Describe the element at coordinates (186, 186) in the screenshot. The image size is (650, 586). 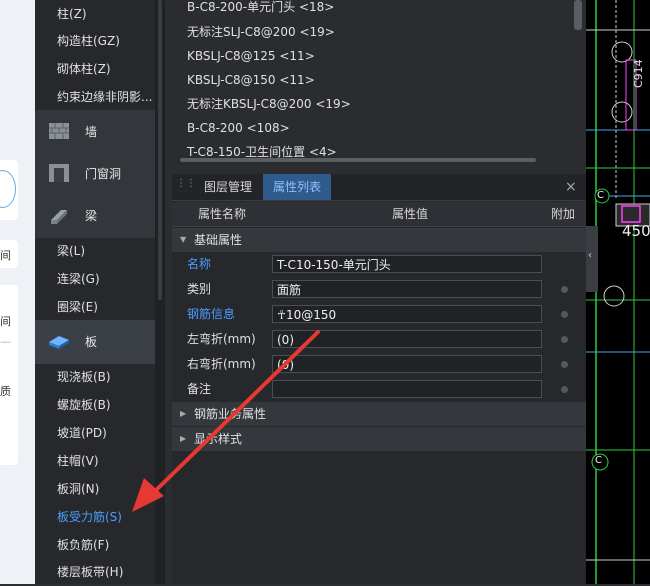
I see `drag-handle-icon: ⋮⋮` at that location.